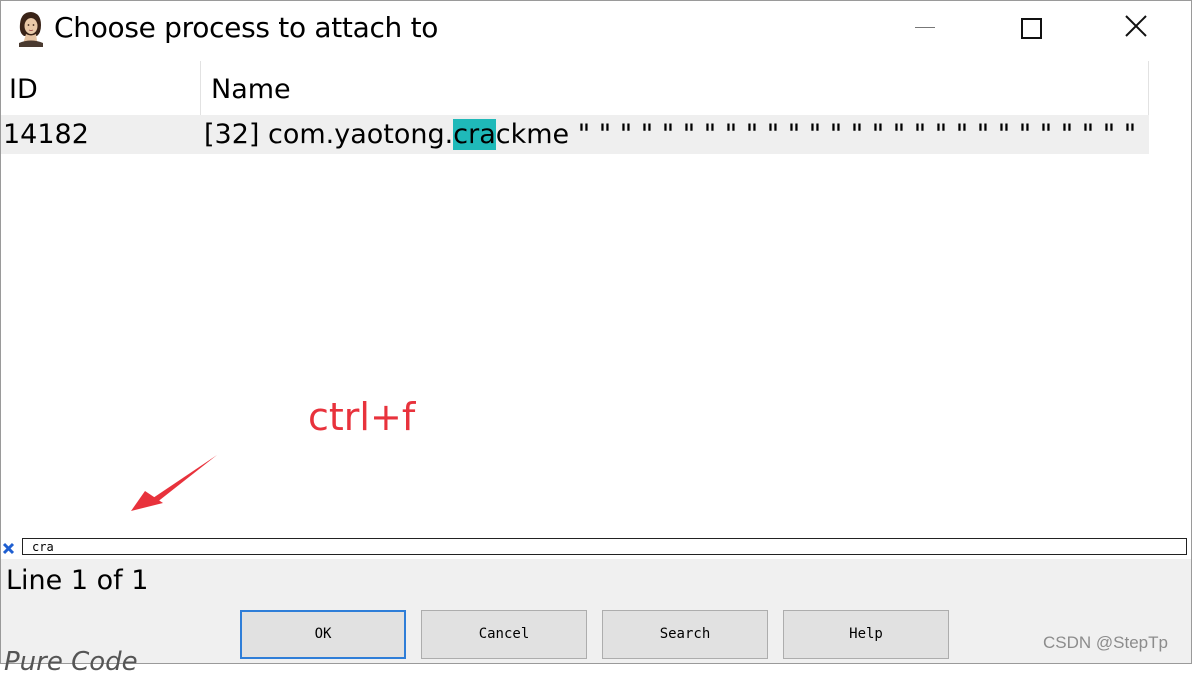  What do you see at coordinates (71, 662) in the screenshot?
I see `background-window-text: Pure Code` at bounding box center [71, 662].